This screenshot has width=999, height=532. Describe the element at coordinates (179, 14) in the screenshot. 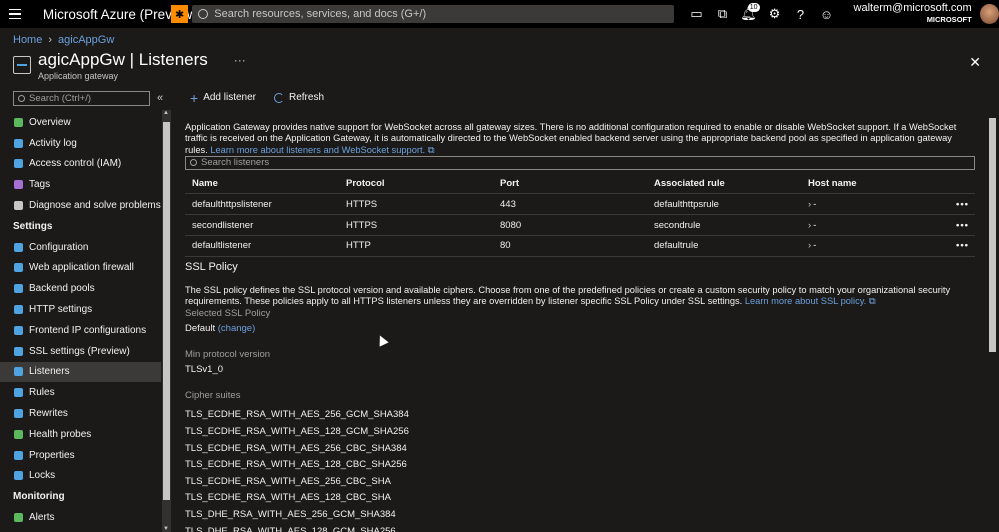

I see `preview-bug-icon: ✱` at that location.